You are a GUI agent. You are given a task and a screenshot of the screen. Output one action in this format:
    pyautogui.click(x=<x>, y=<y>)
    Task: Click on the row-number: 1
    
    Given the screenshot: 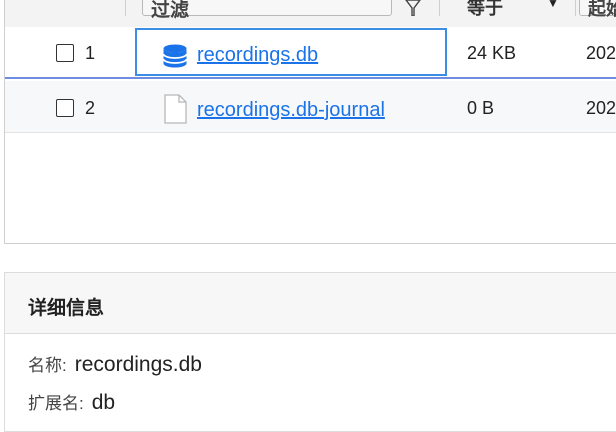 What is the action you would take?
    pyautogui.click(x=90, y=53)
    